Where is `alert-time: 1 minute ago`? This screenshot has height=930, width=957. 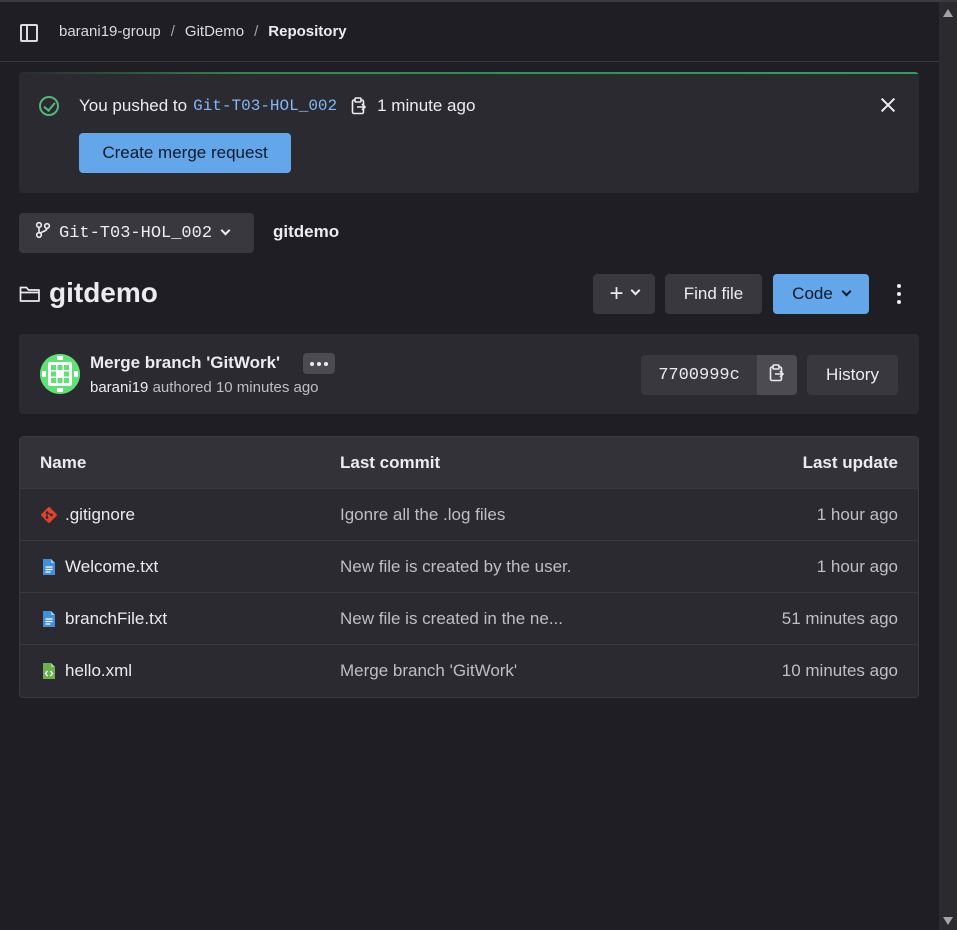 alert-time: 1 minute ago is located at coordinates (426, 105).